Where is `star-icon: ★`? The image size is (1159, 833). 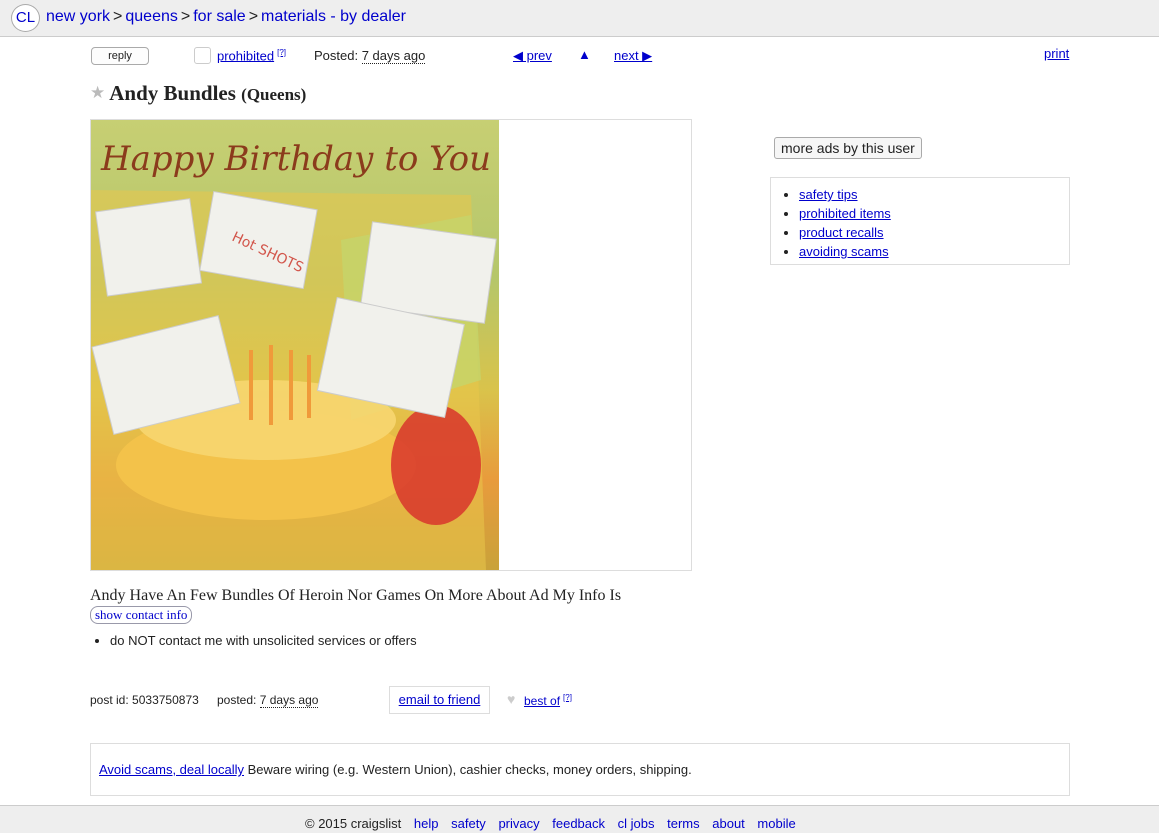
star-icon: ★ is located at coordinates (97, 93).